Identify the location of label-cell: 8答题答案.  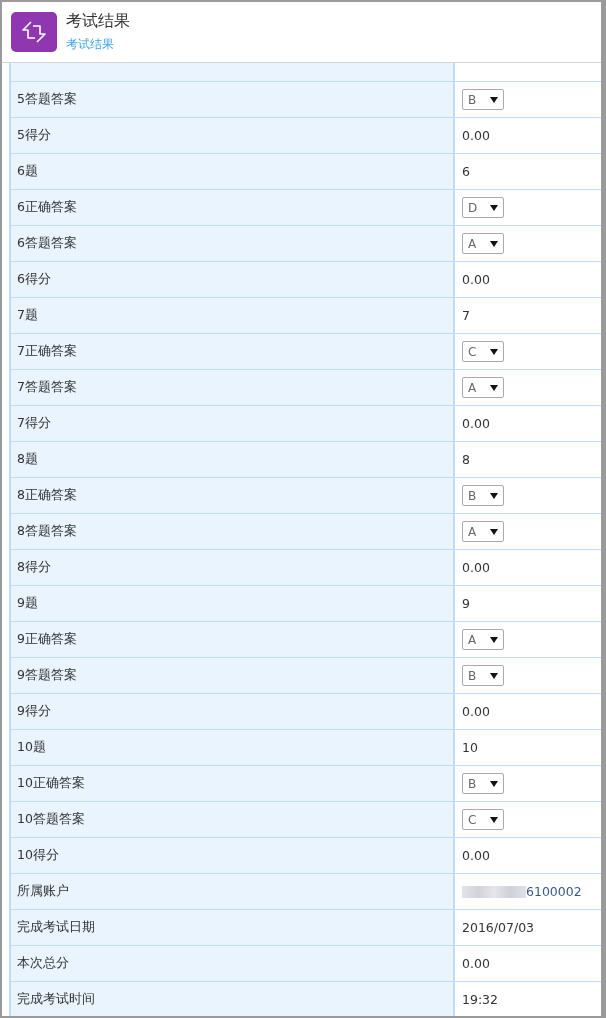
(233, 531).